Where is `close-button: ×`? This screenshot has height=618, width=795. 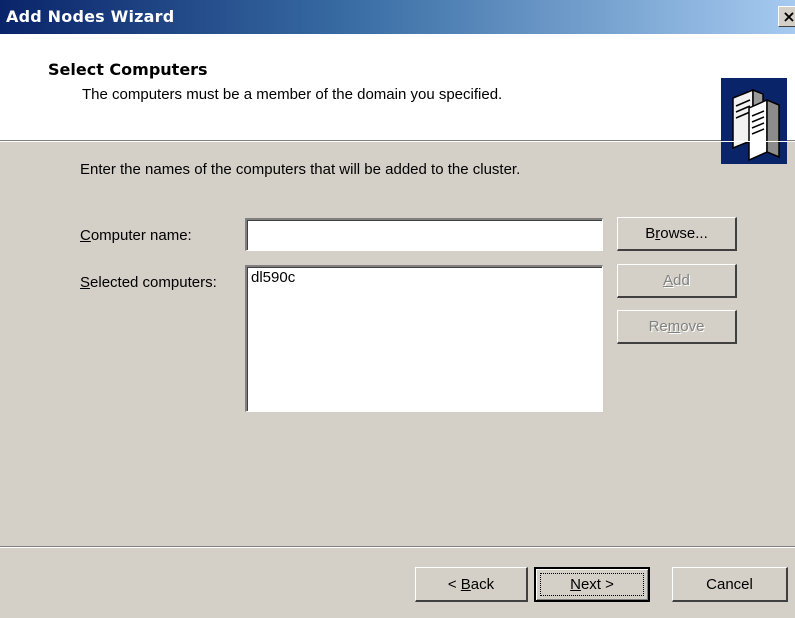
close-button: × is located at coordinates (786, 16).